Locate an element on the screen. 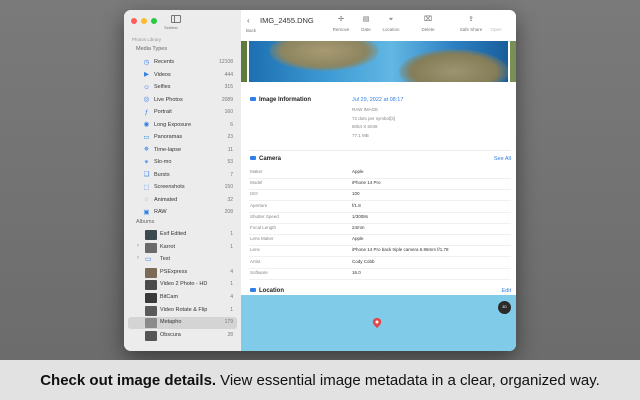 The height and width of the screenshot is (400, 640). albums-header: Albums is located at coordinates (145, 222).